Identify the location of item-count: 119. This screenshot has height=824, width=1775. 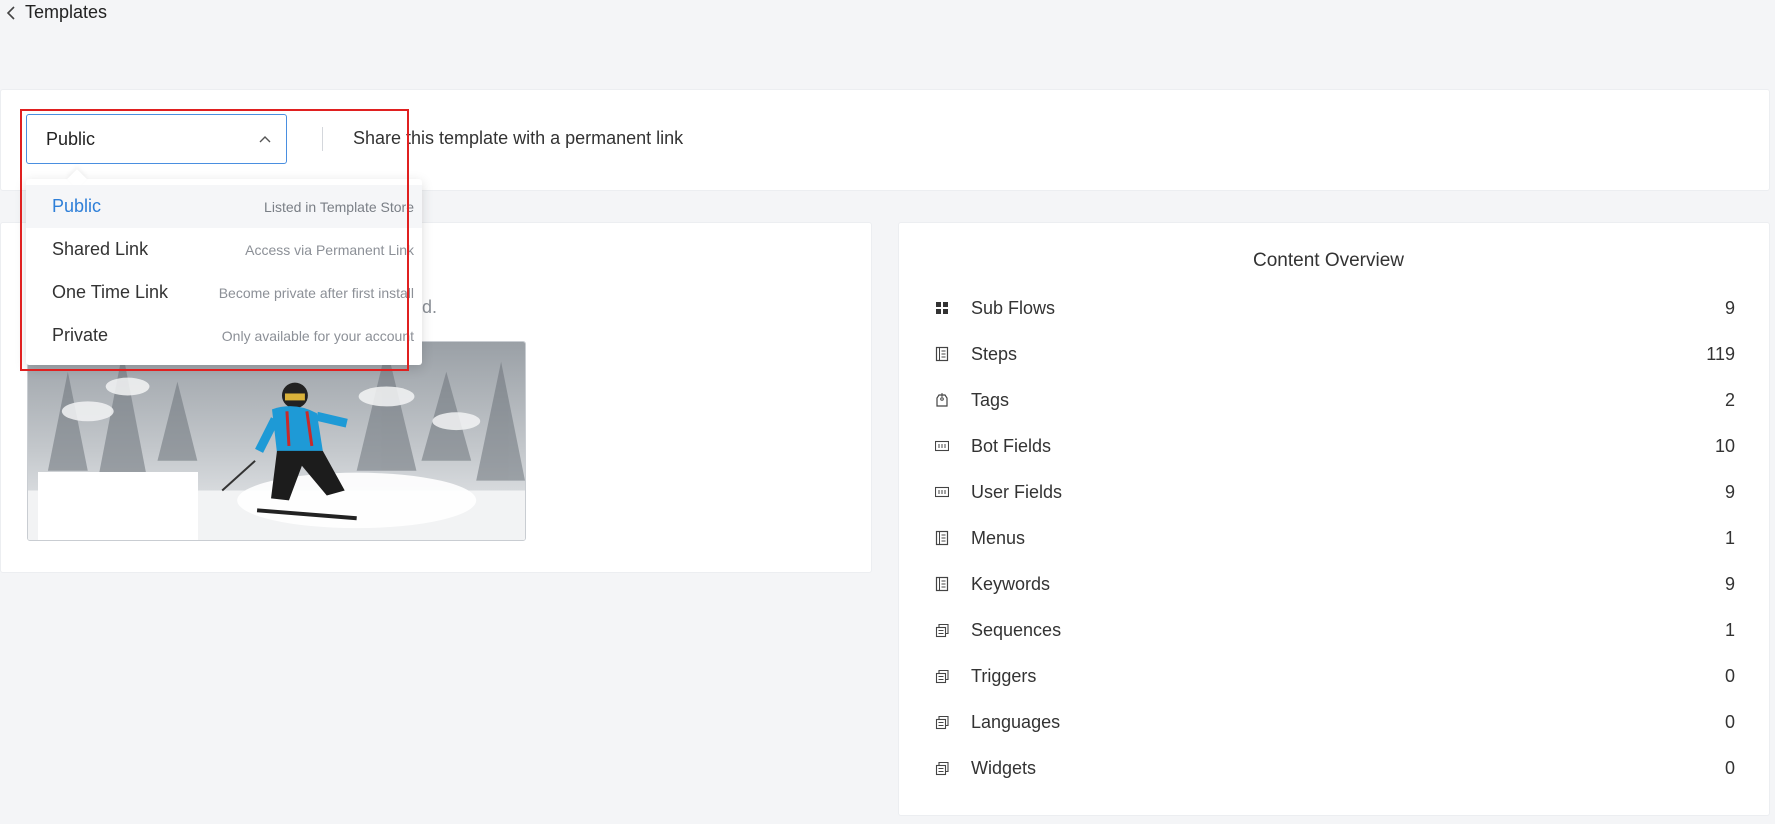
(1720, 353).